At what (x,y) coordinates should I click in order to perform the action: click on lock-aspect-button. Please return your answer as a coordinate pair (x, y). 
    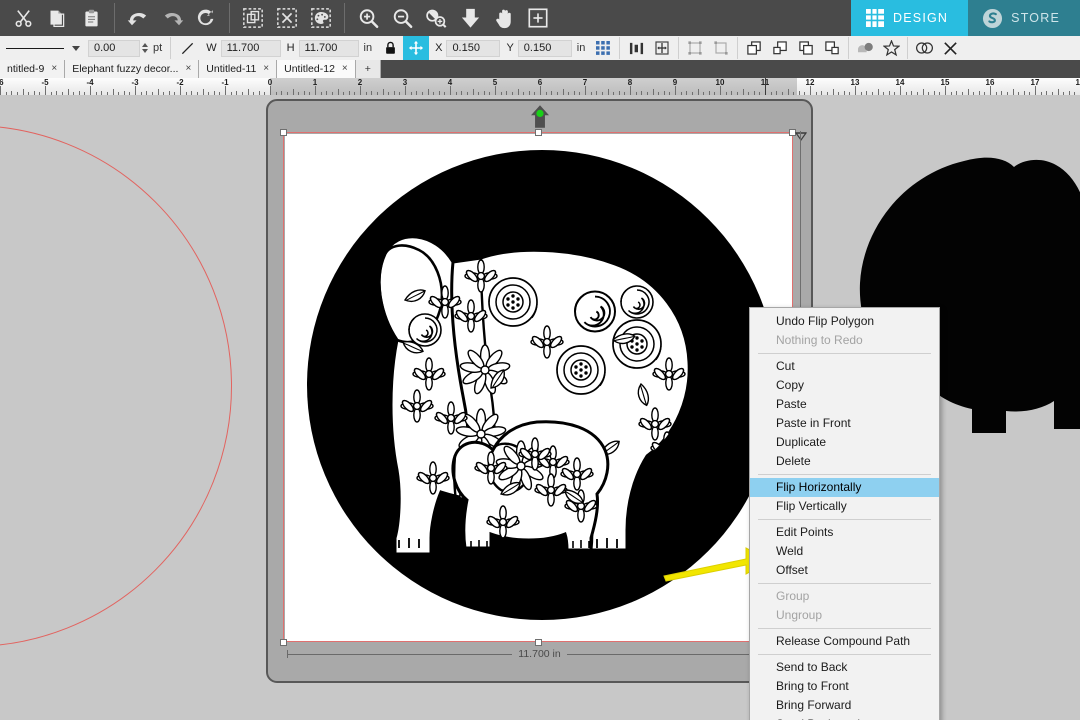
    Looking at the image, I should click on (390, 48).